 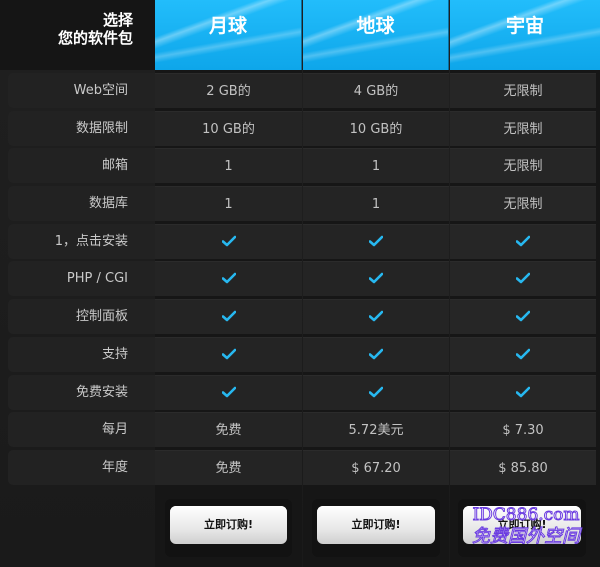 What do you see at coordinates (81, 204) in the screenshot?
I see `feature-label: 数据库` at bounding box center [81, 204].